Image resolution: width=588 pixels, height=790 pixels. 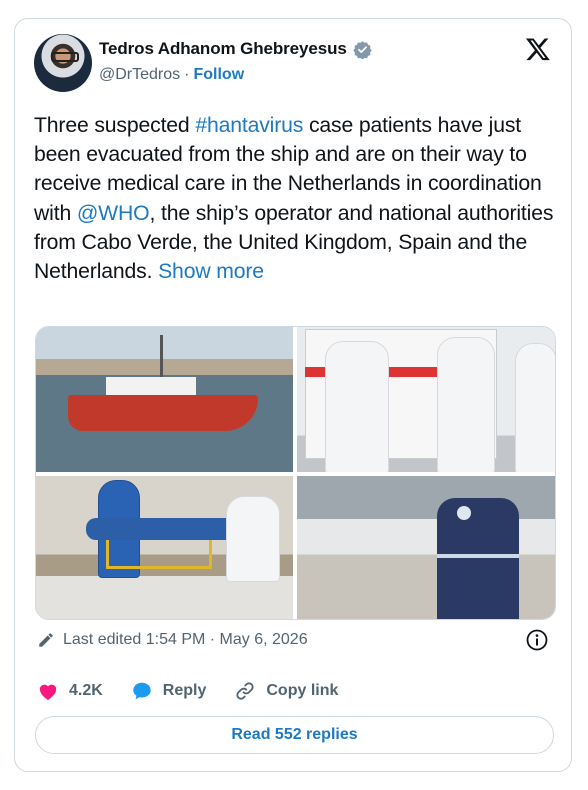 I want to click on action-bar: 4.2K Reply Copy link, so click(x=201, y=691).